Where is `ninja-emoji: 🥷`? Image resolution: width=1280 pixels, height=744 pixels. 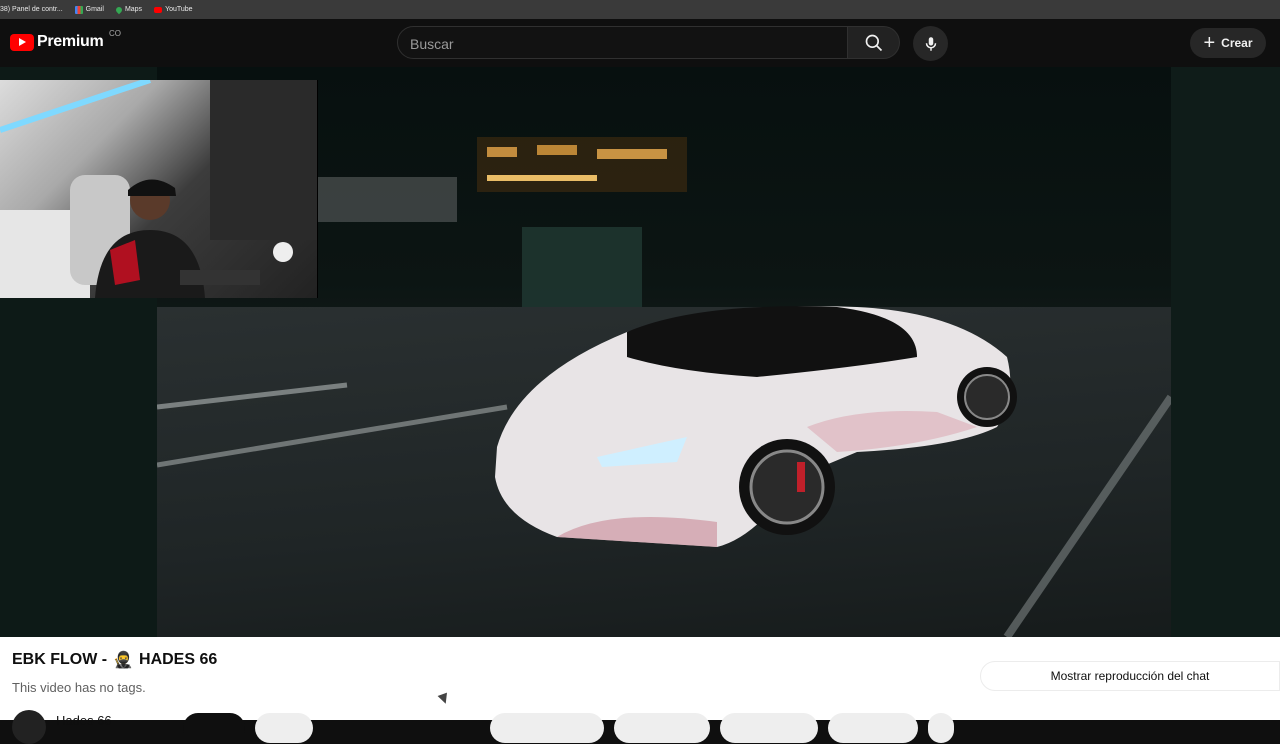
ninja-emoji: 🥷 is located at coordinates (123, 660).